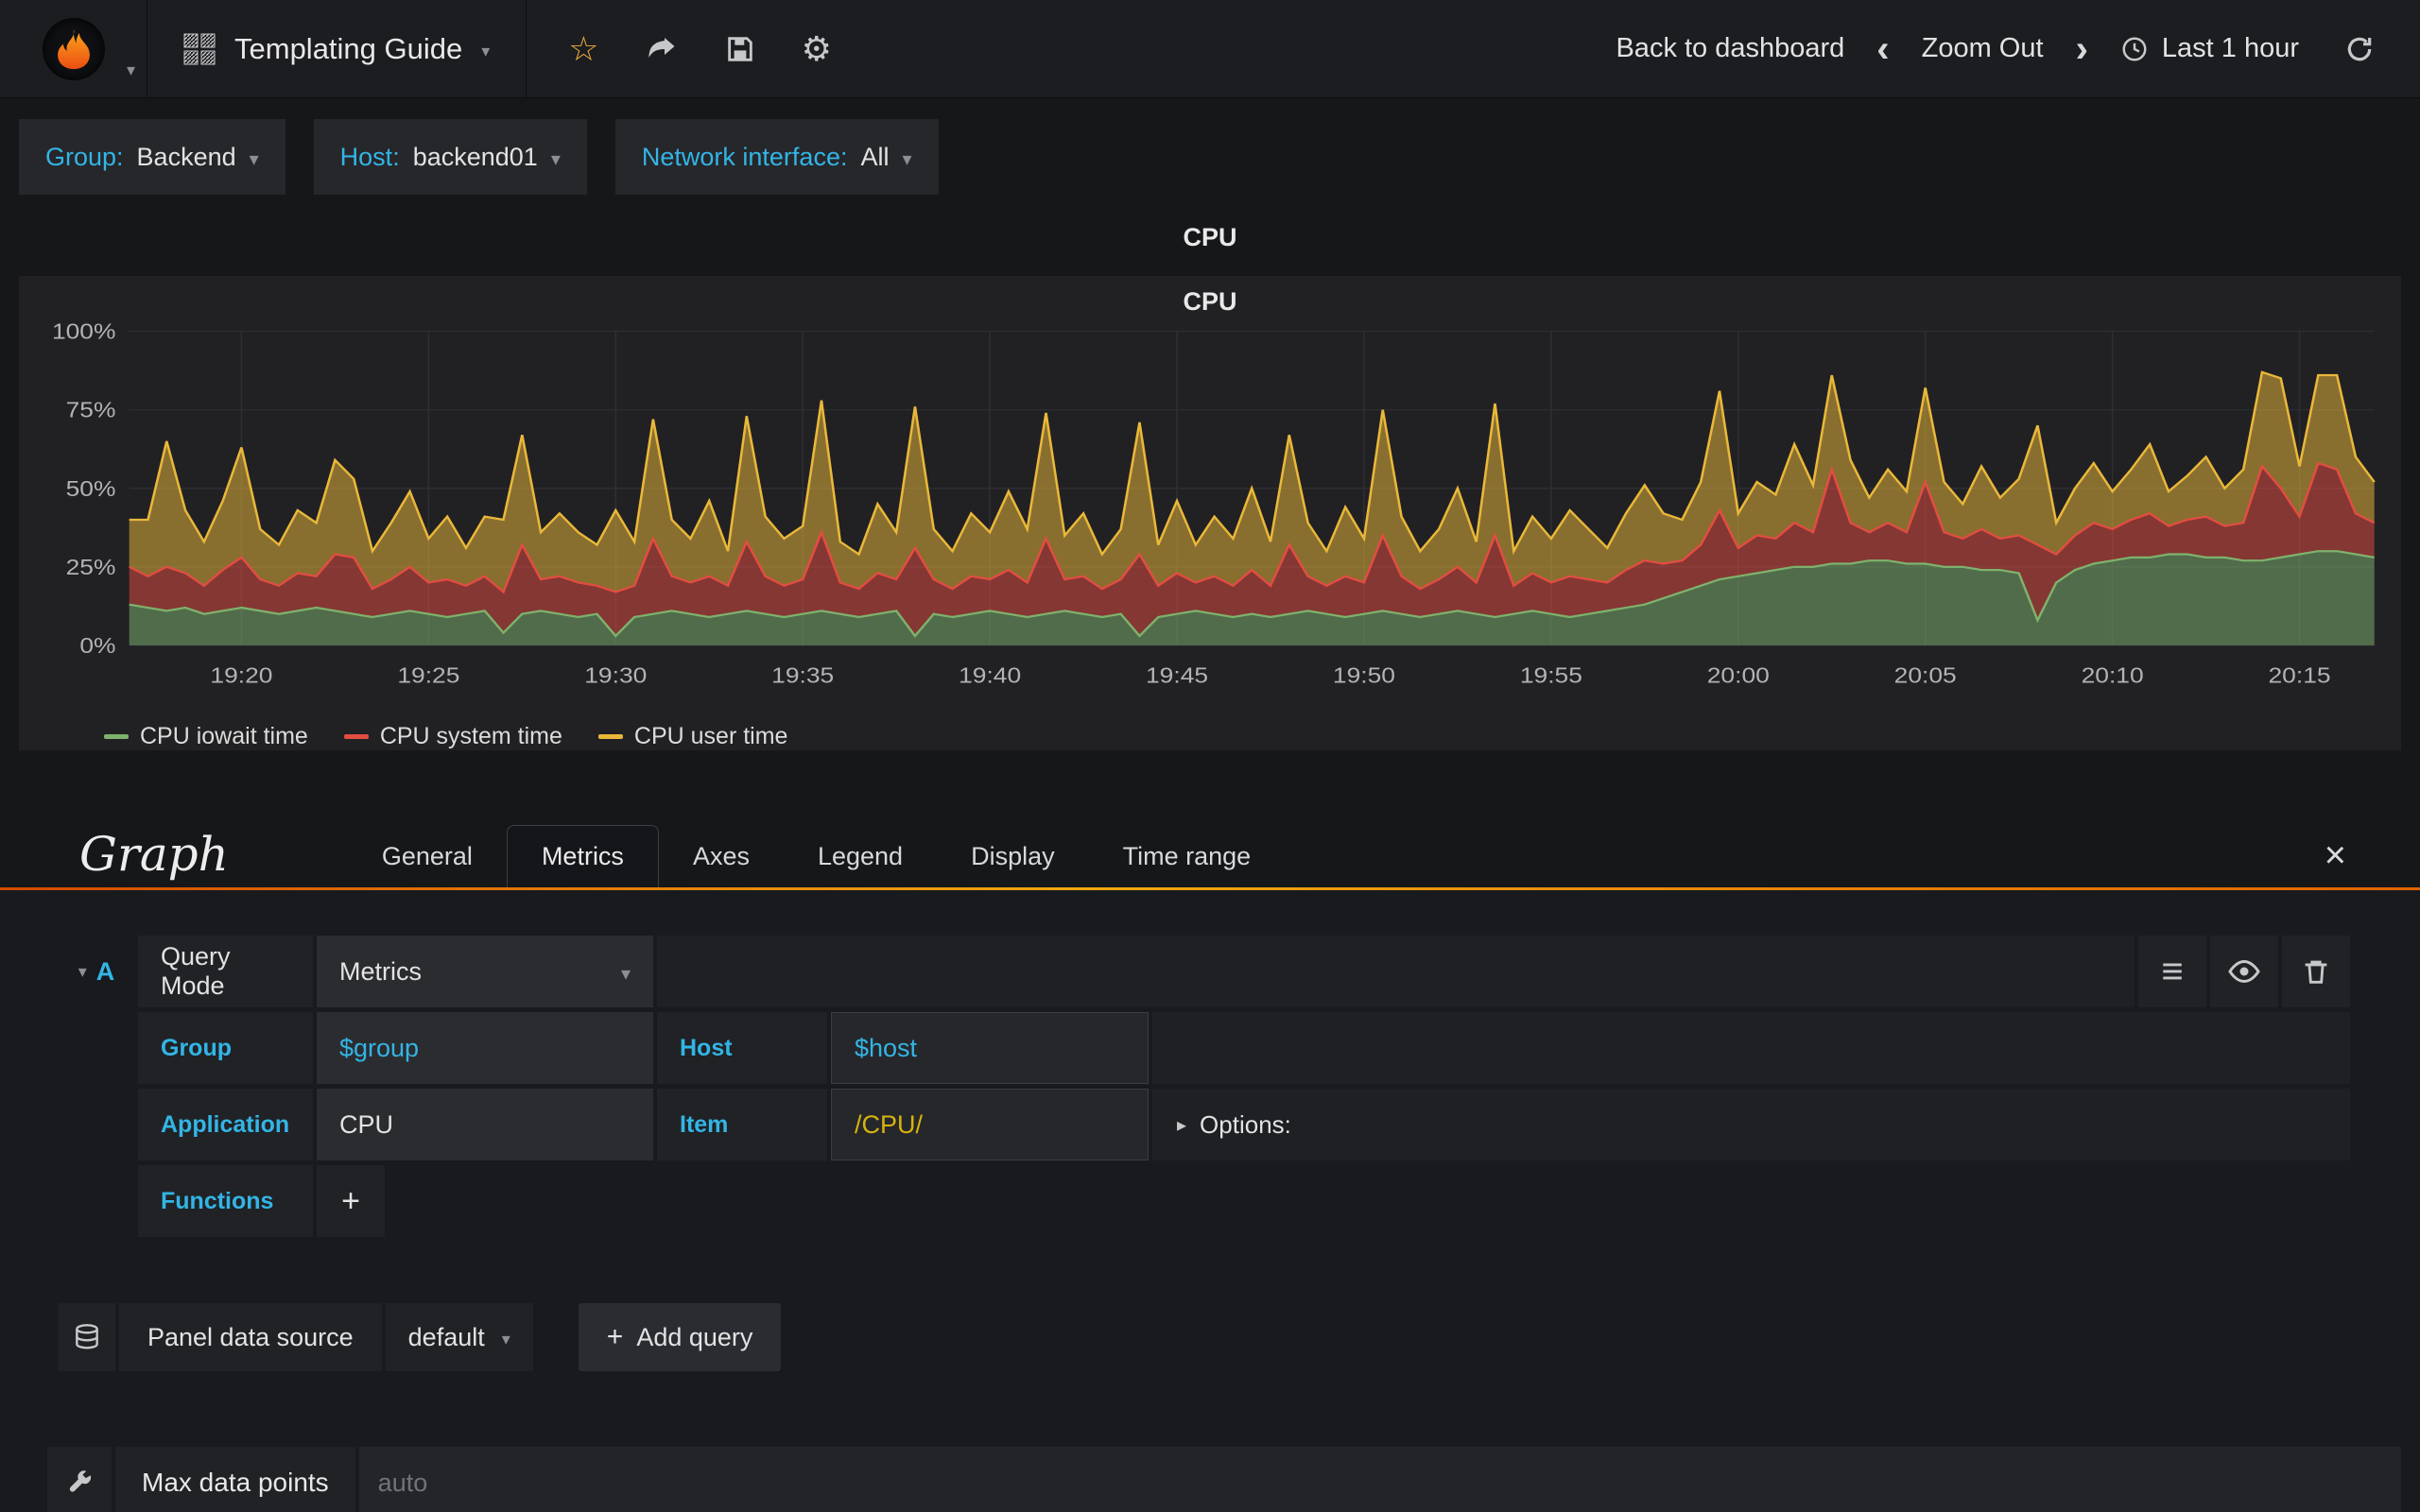 The height and width of the screenshot is (1512, 2420). What do you see at coordinates (154, 854) in the screenshot?
I see `panel-type-title: Graph` at bounding box center [154, 854].